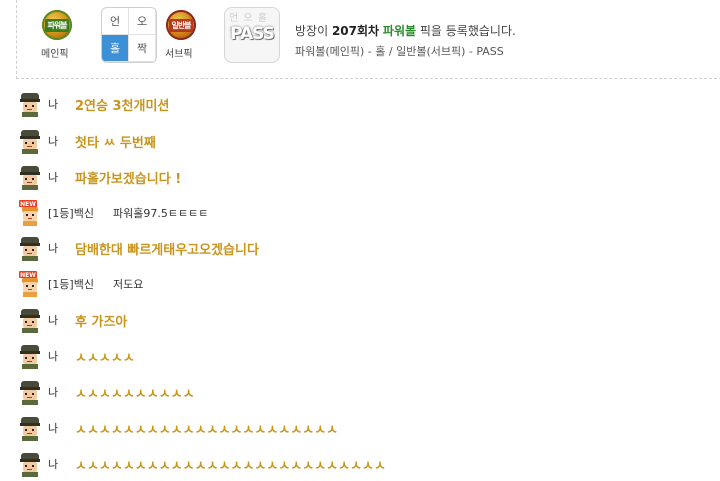 The width and height of the screenshot is (720, 481). I want to click on pick-option-2: 홀, so click(115, 48).